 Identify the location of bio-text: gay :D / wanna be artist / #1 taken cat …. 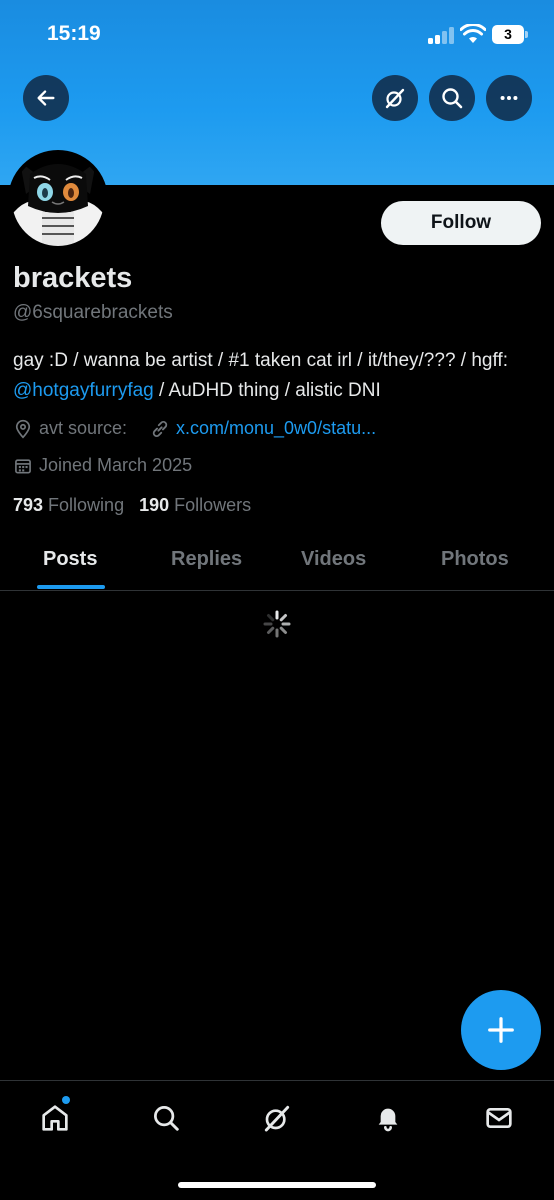
(260, 360).